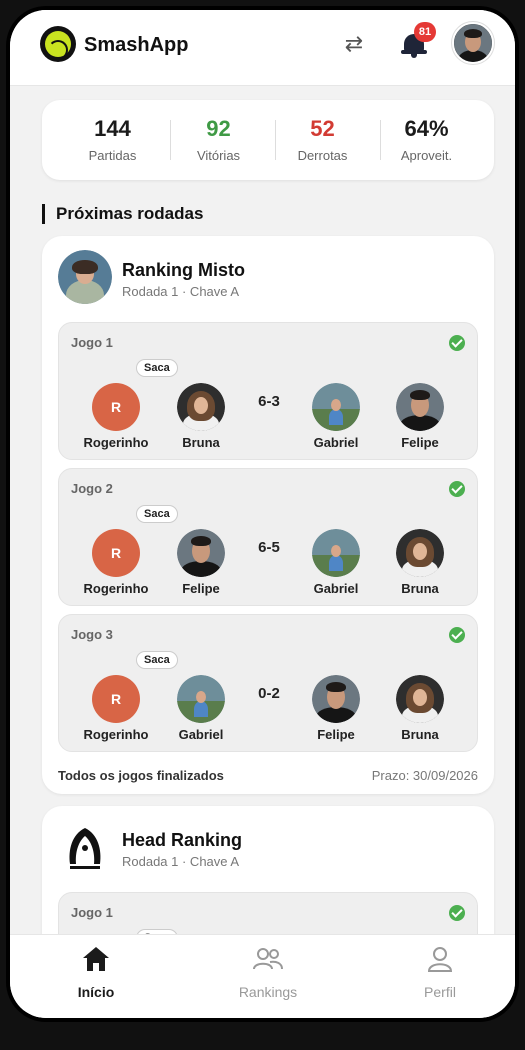 The image size is (525, 1050). What do you see at coordinates (268, 959) in the screenshot?
I see `people-icon` at bounding box center [268, 959].